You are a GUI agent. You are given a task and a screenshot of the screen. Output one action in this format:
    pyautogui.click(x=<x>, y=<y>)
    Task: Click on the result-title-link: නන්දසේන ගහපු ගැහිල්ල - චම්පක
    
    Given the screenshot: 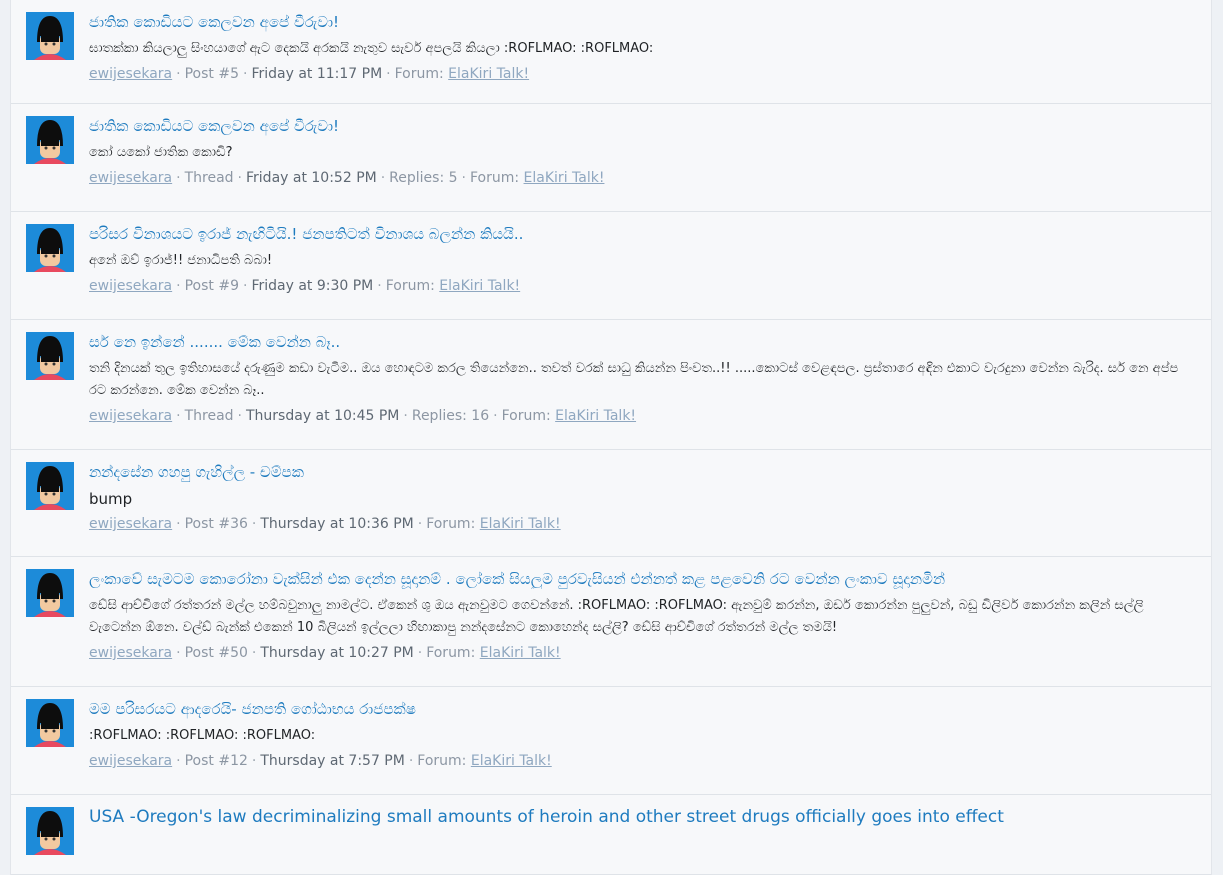 What is the action you would take?
    pyautogui.click(x=640, y=472)
    